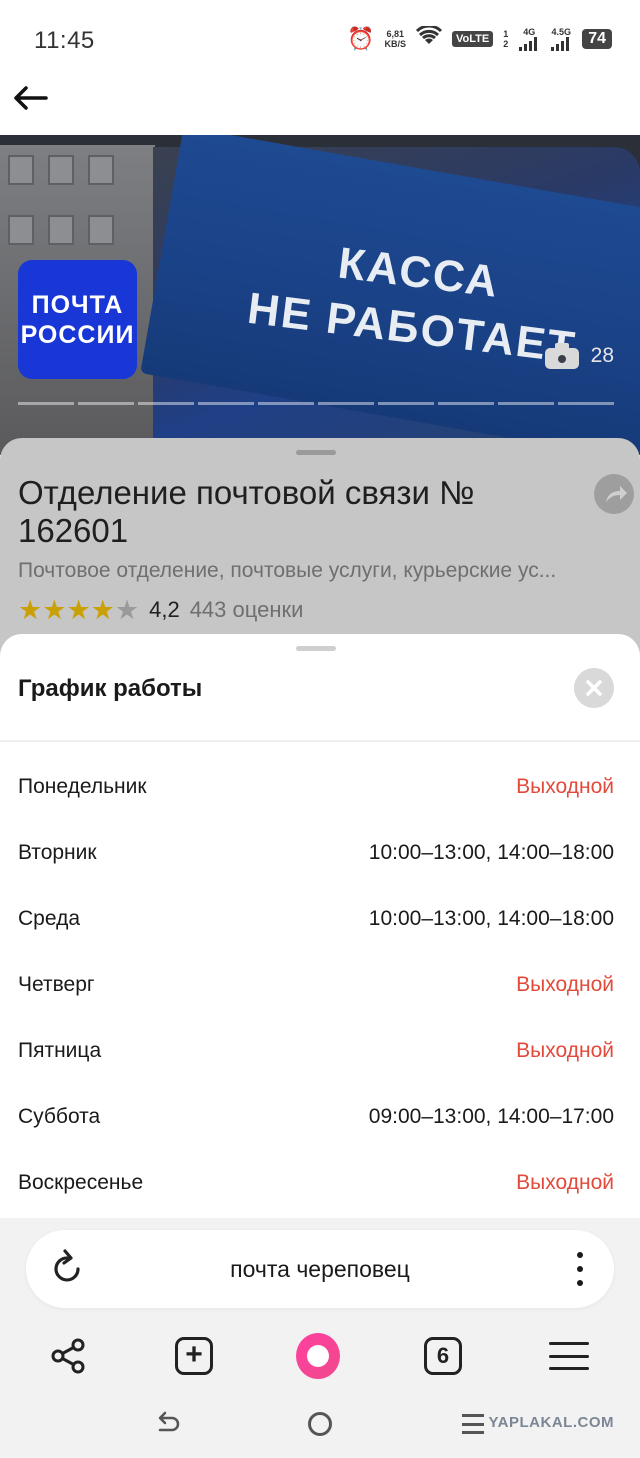 This screenshot has height=1458, width=640. I want to click on card-handle, so click(316, 452).